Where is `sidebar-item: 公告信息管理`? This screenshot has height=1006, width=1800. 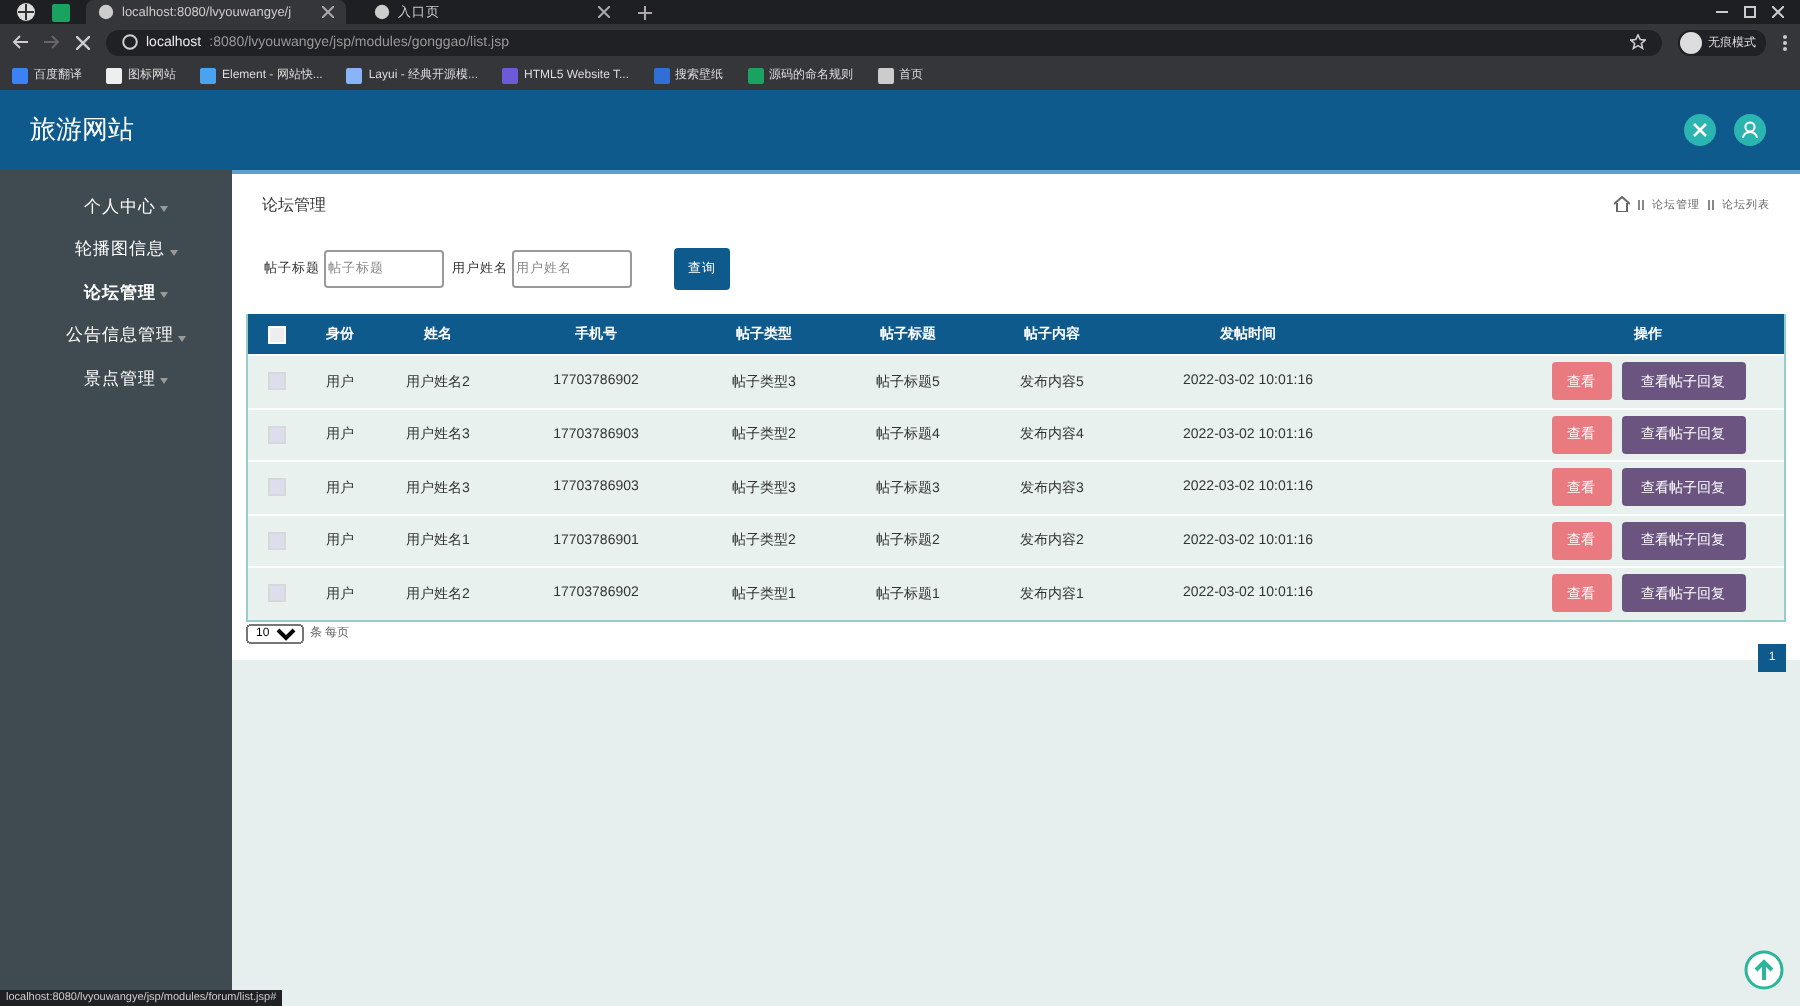
sidebar-item: 公告信息管理 is located at coordinates (116, 336).